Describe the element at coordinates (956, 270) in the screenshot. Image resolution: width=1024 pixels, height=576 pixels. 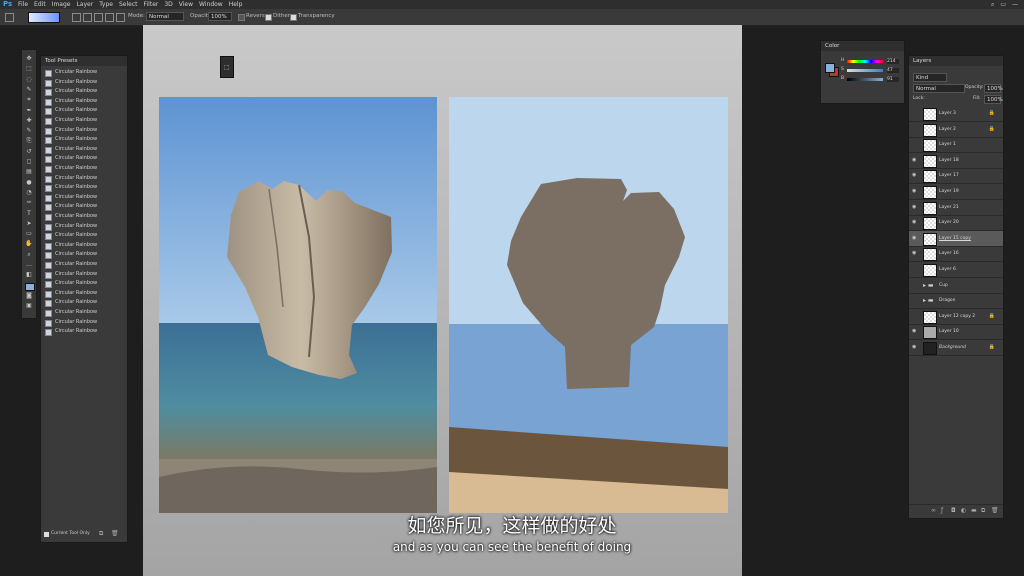
I see `layer-row: Layer 6` at that location.